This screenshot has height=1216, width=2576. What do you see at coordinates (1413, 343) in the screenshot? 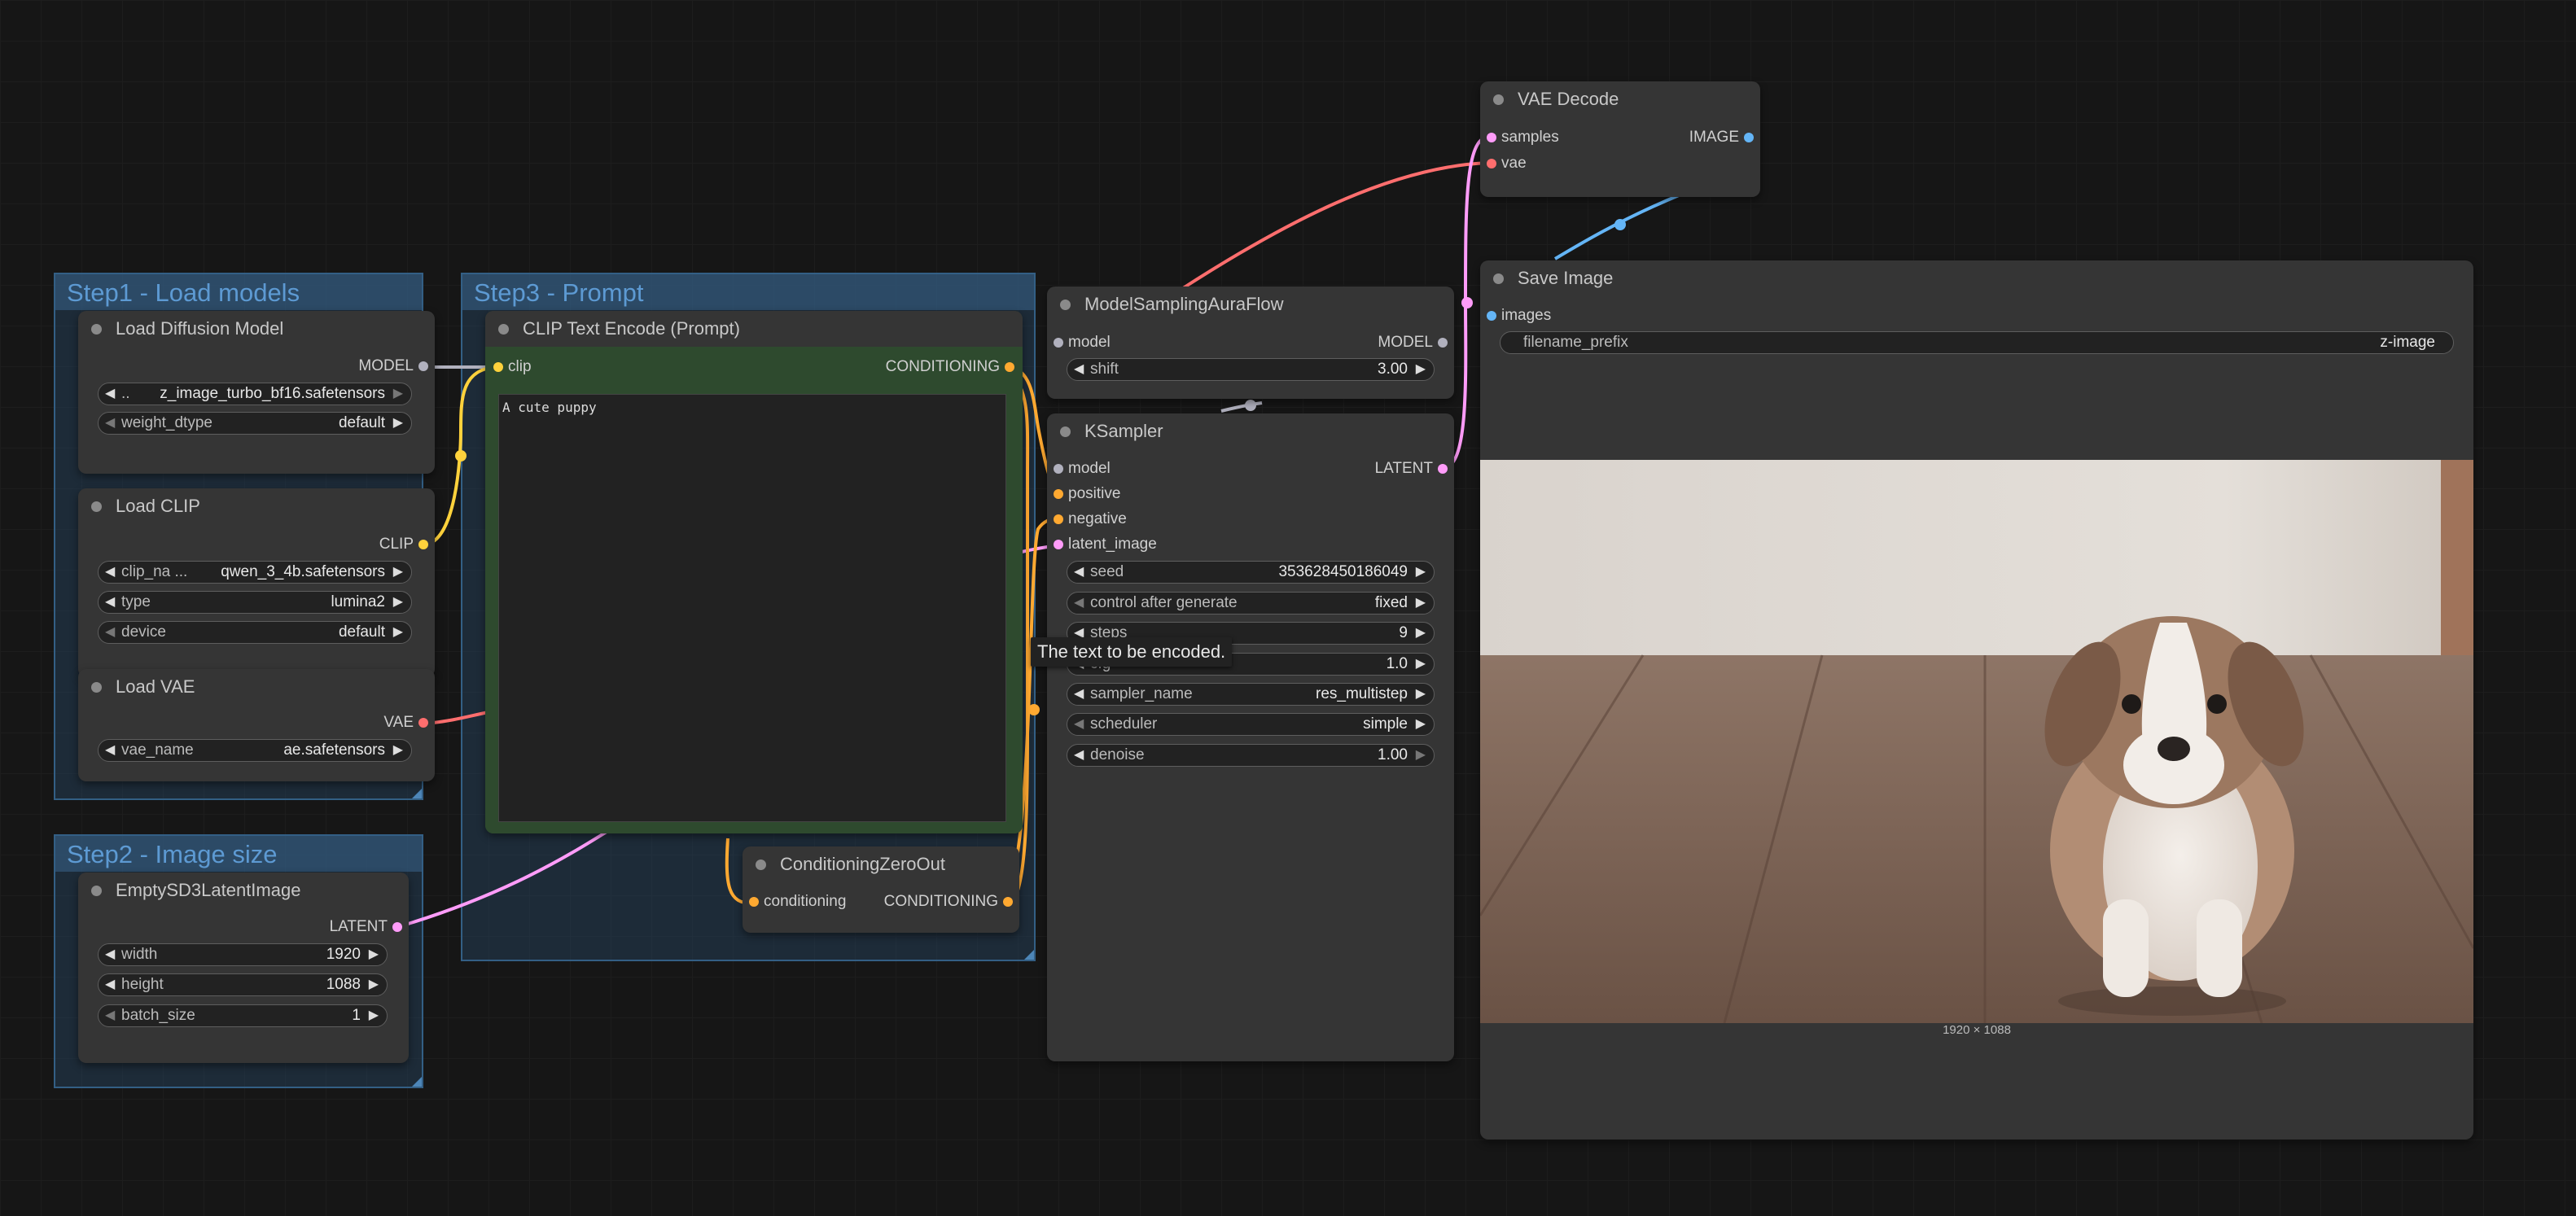
I see `output-model: MODEL` at bounding box center [1413, 343].